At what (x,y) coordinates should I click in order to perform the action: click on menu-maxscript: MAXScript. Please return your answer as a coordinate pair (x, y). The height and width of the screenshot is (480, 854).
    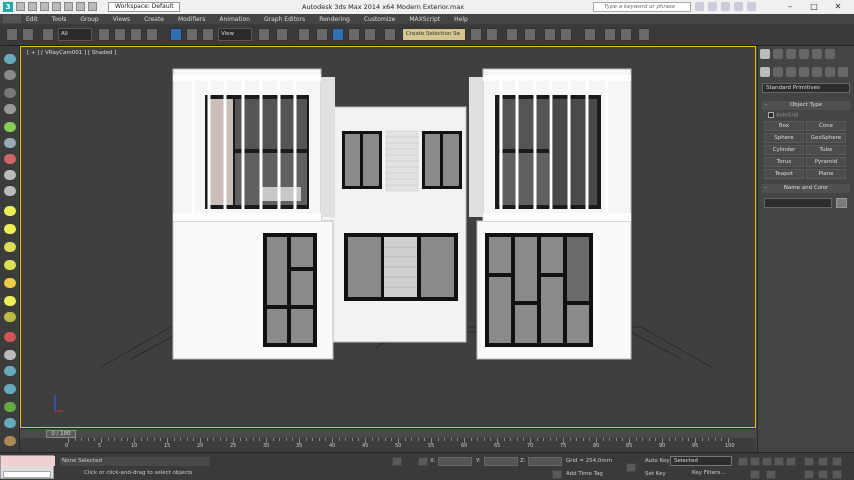
    Looking at the image, I should click on (424, 19).